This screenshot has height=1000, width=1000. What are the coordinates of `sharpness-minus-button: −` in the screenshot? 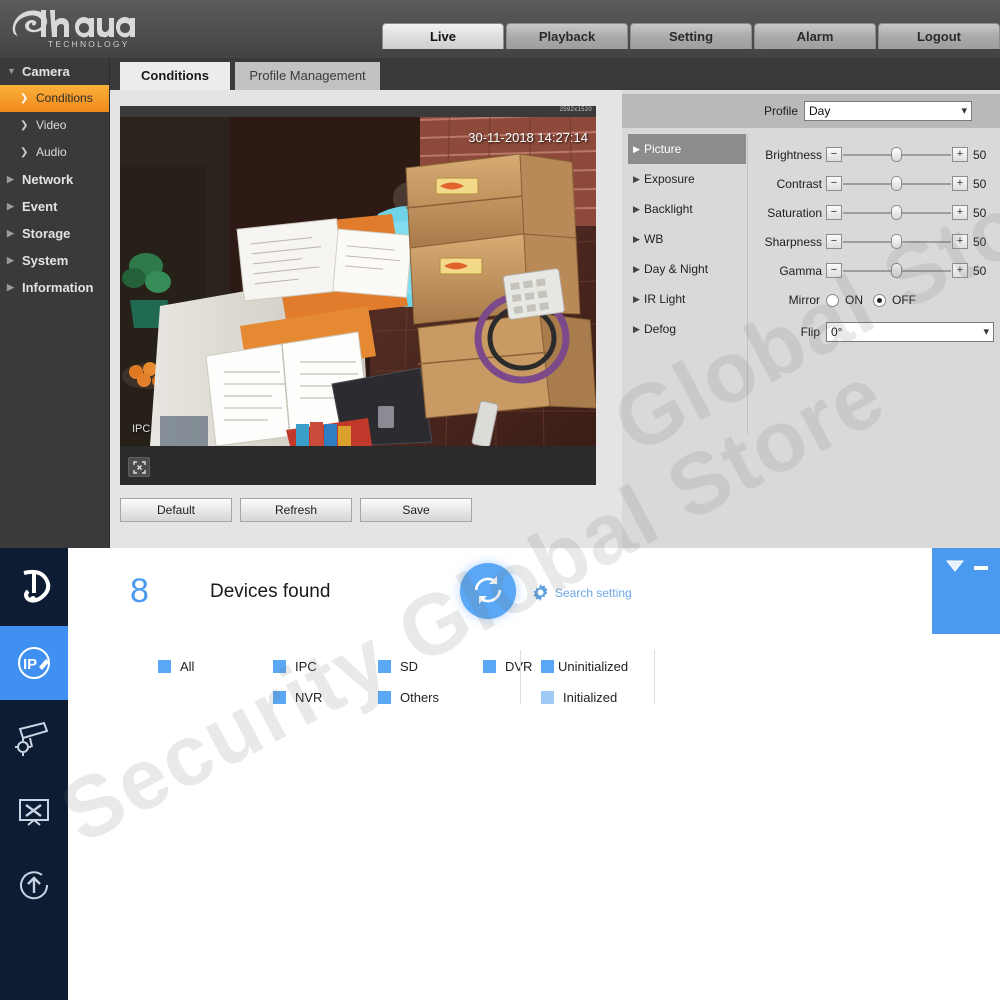 It's located at (834, 241).